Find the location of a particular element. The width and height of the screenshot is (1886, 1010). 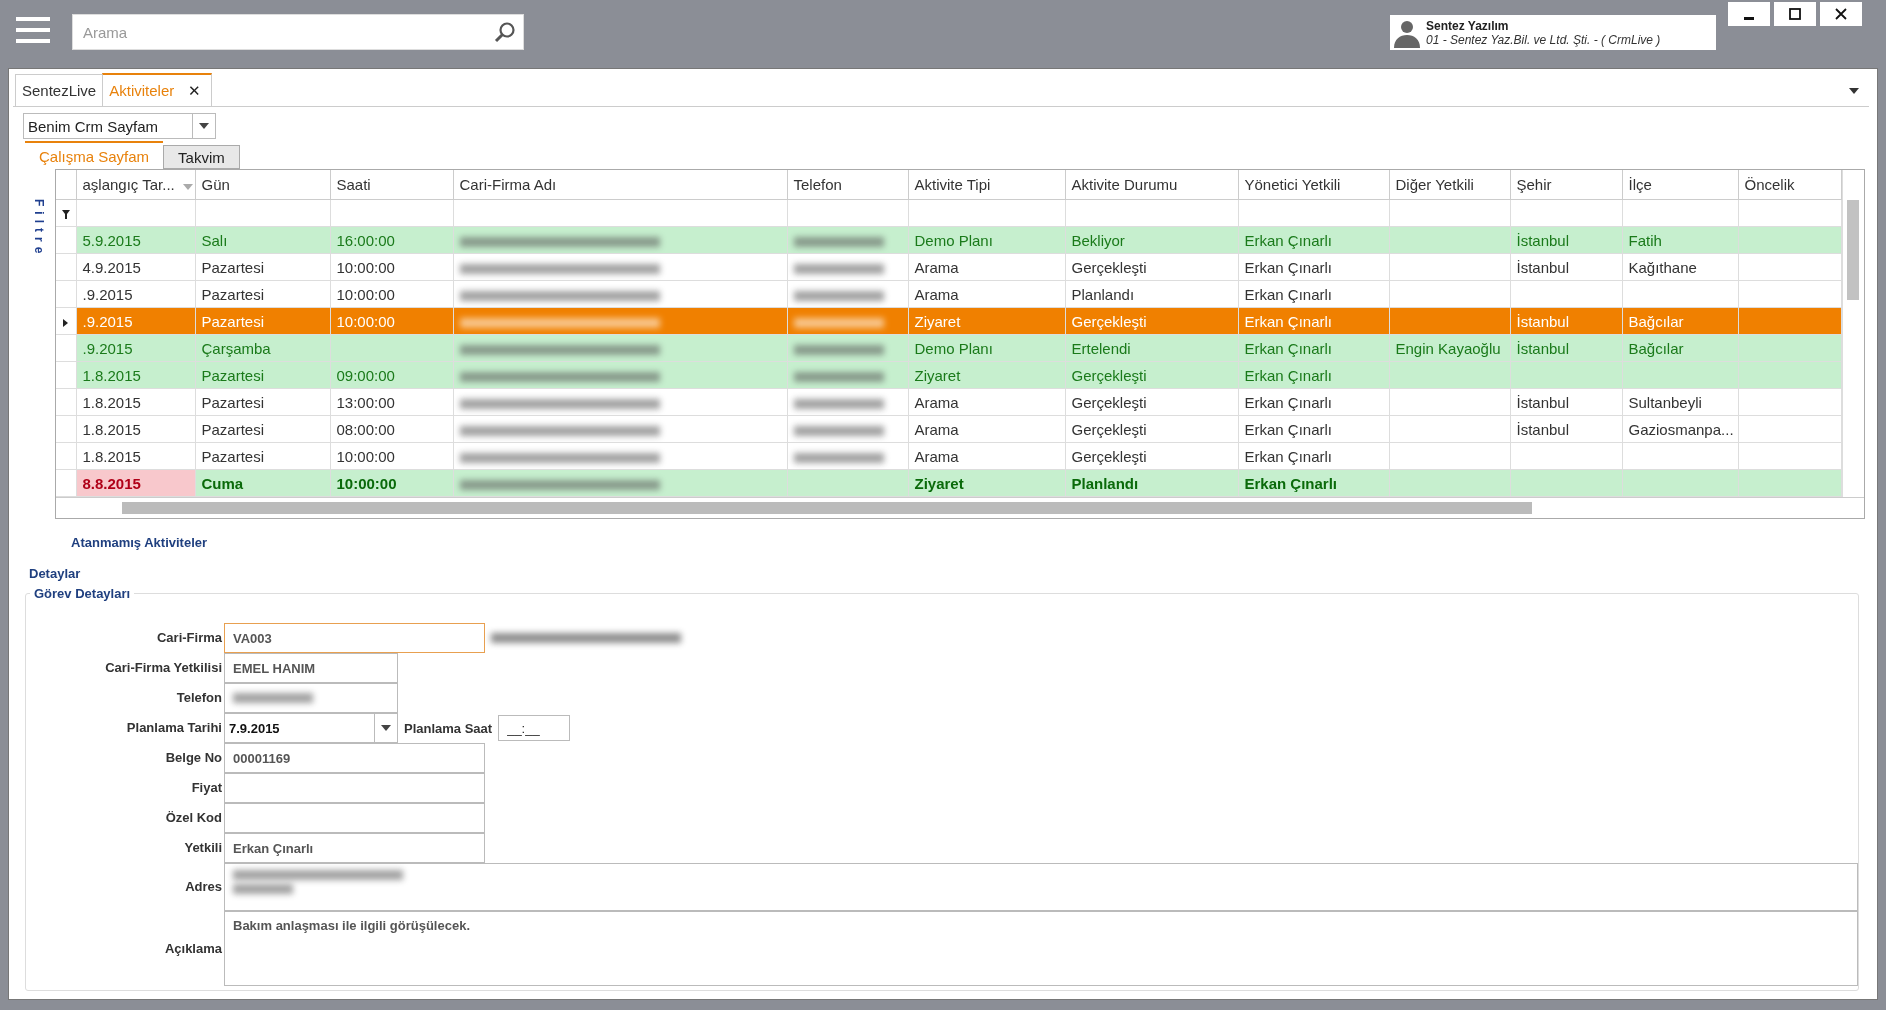

table-row: 8.8.2015 Cuma 10:00:00 Ziyaret Planlandı Erkan Çınarlı is located at coordinates (948, 483).